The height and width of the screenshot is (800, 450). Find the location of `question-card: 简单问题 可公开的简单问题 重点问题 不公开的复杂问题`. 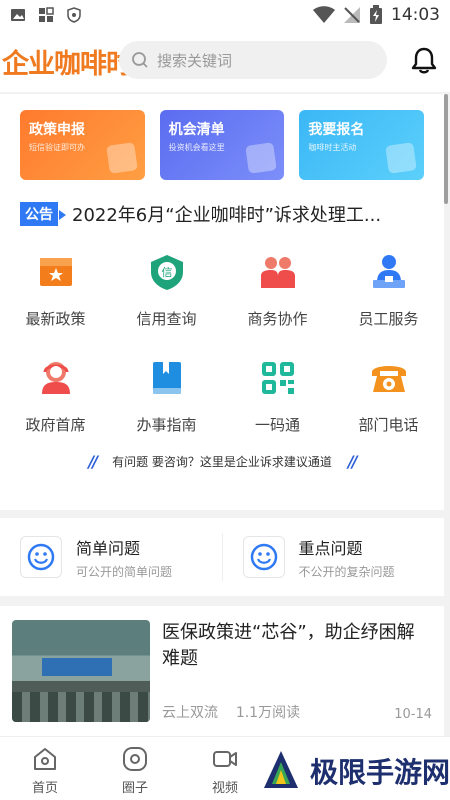

question-card: 简单问题 可公开的简单问题 重点问题 不公开的复杂问题 is located at coordinates (222, 557).